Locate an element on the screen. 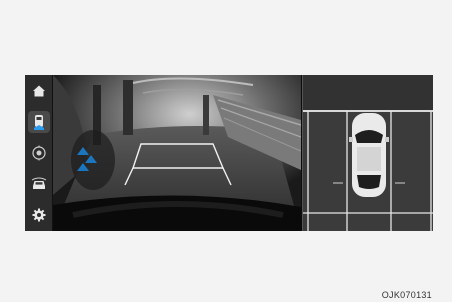 This screenshot has width=452, height=302. settings-icon is located at coordinates (38, 215).